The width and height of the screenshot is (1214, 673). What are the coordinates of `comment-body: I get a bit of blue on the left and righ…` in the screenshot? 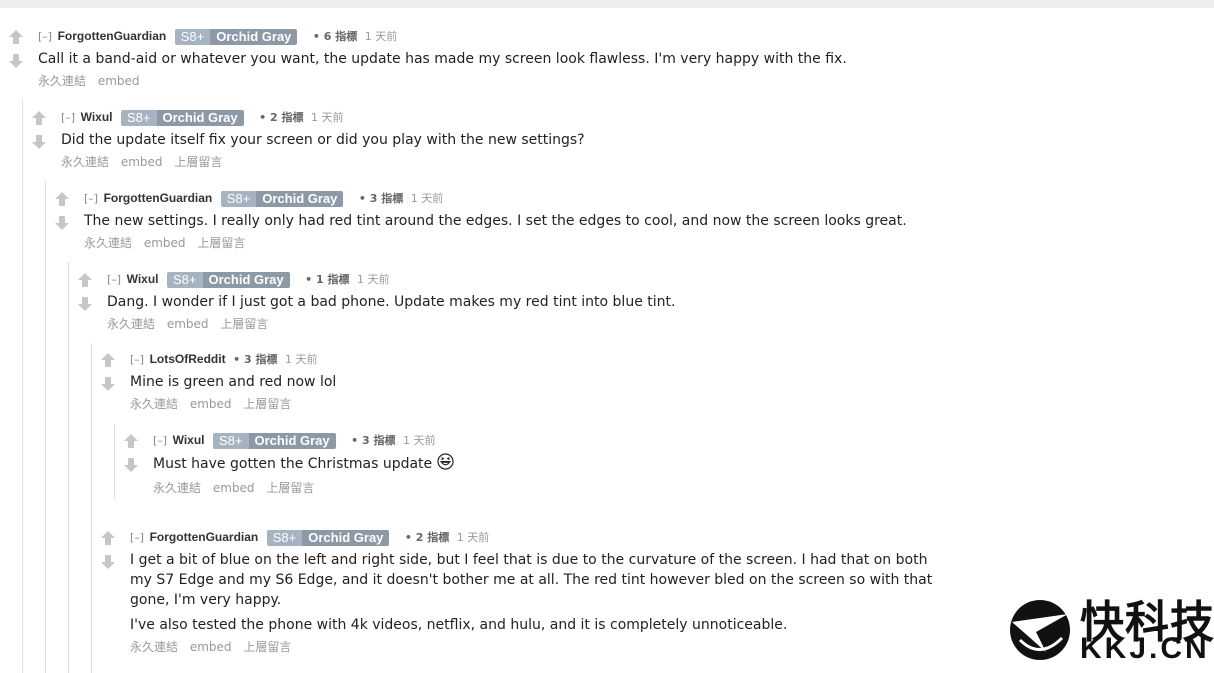 It's located at (541, 592).